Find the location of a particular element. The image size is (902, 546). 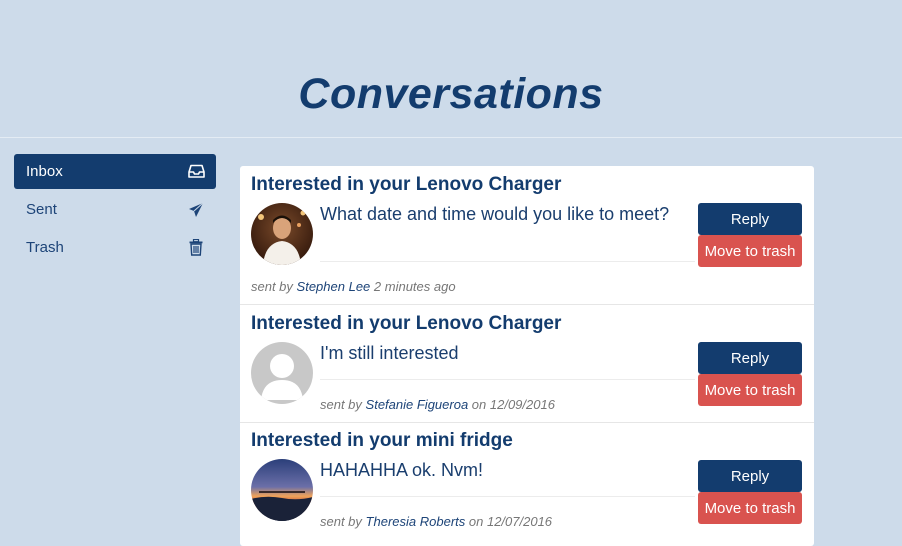

sidebar-item-inbox: Inbox is located at coordinates (115, 171).